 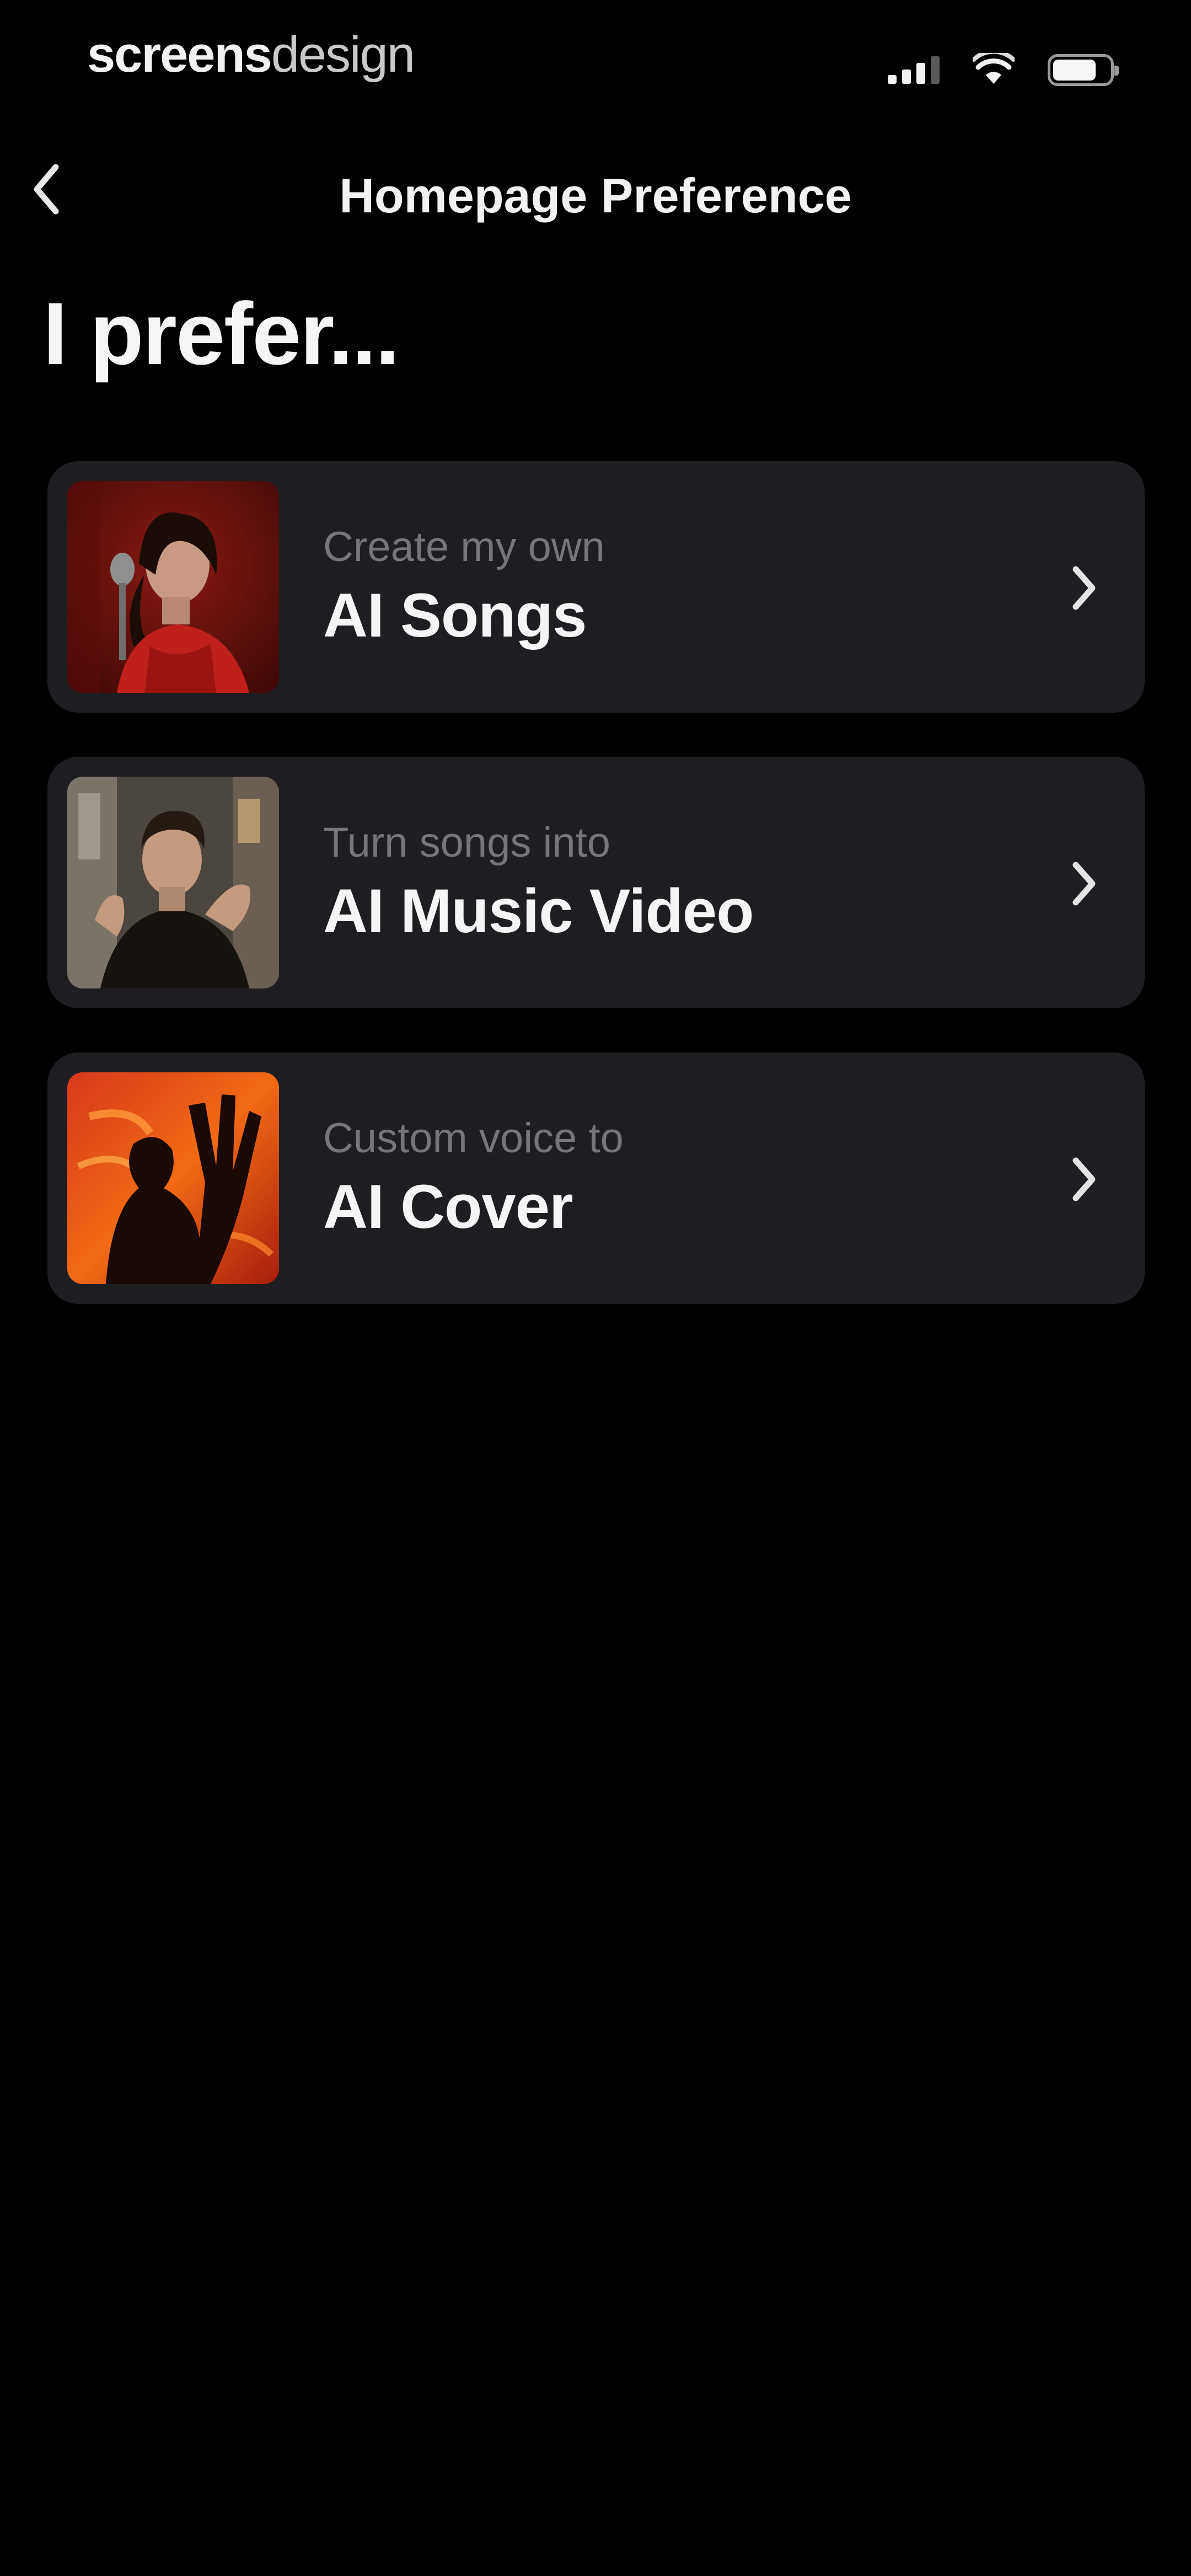 What do you see at coordinates (173, 882) in the screenshot?
I see `option-thumbnail-music-video` at bounding box center [173, 882].